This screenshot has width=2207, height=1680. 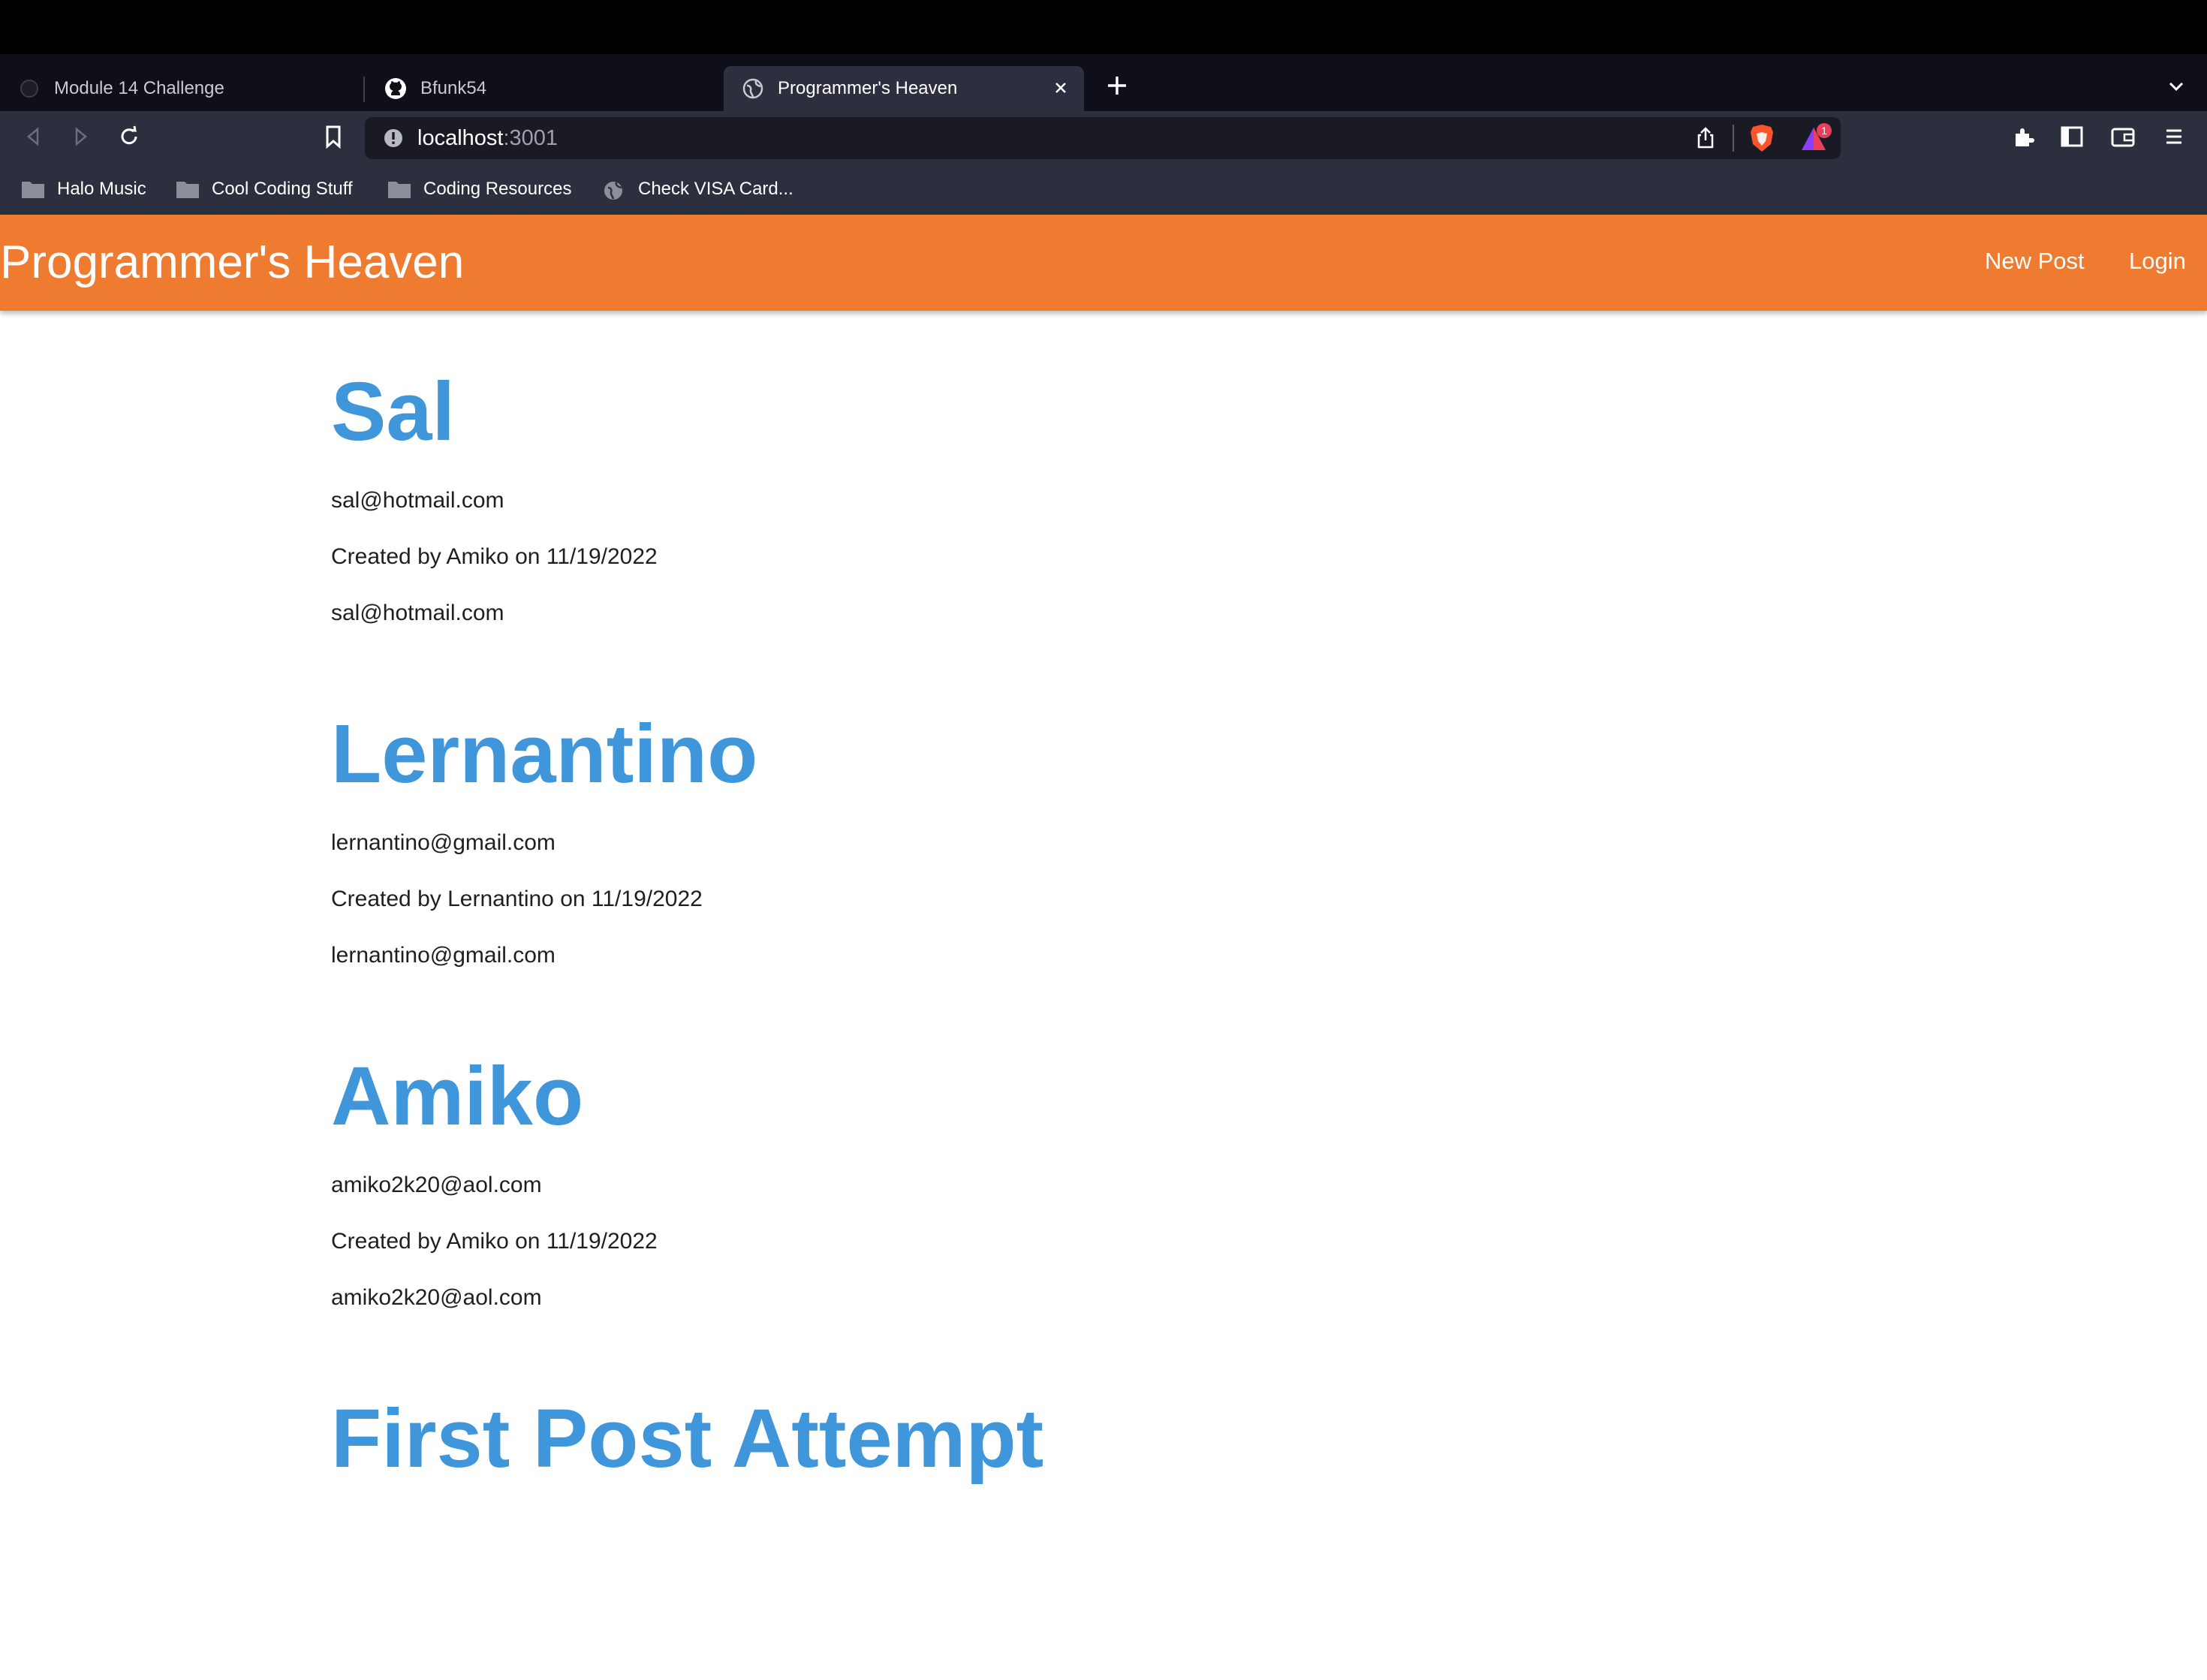 What do you see at coordinates (232, 262) in the screenshot?
I see `site-brand: Programmer's Heaven` at bounding box center [232, 262].